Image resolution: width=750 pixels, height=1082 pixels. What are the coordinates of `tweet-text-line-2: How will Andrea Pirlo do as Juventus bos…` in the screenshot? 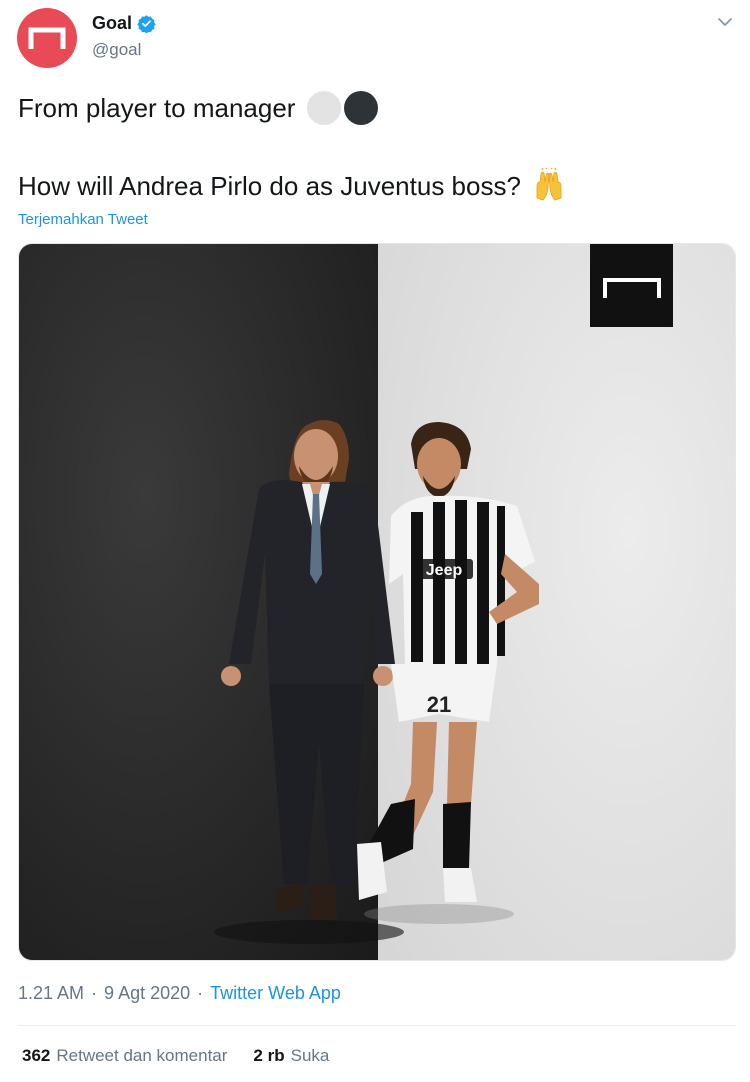 It's located at (292, 186).